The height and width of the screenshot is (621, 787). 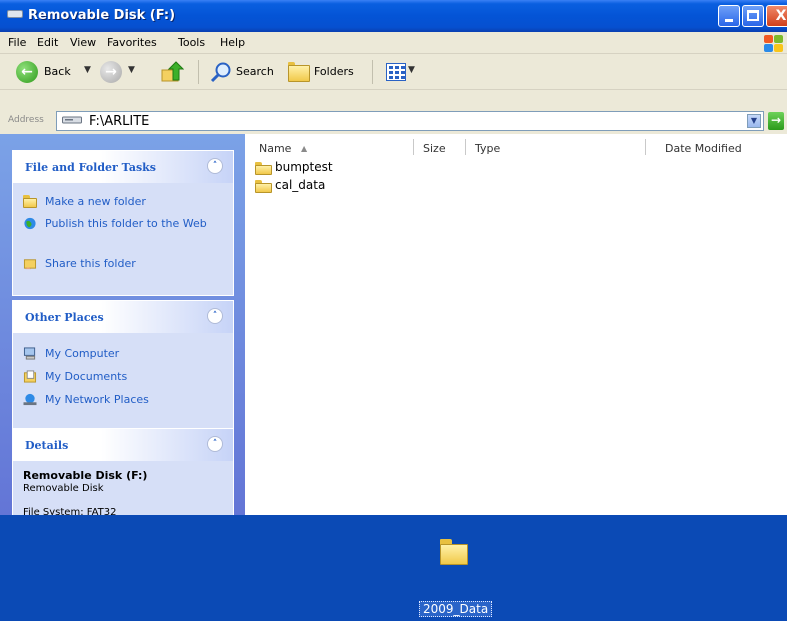 I want to click on publish-web-icon, so click(x=30, y=223).